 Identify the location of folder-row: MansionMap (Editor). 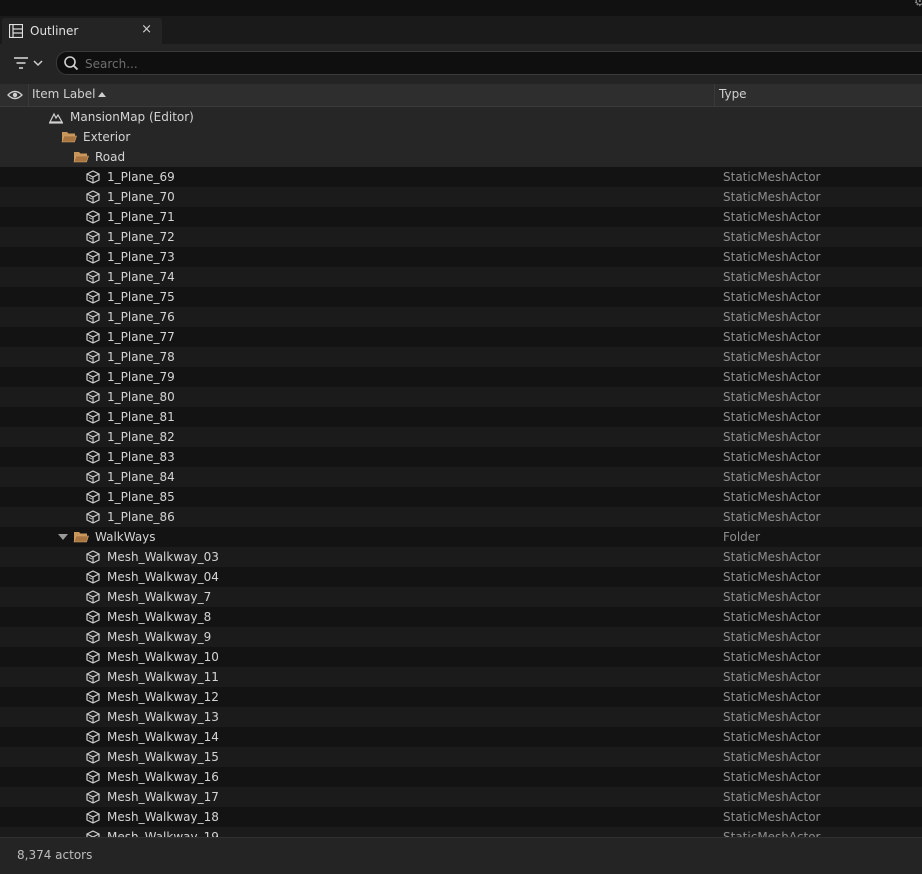
(461, 117).